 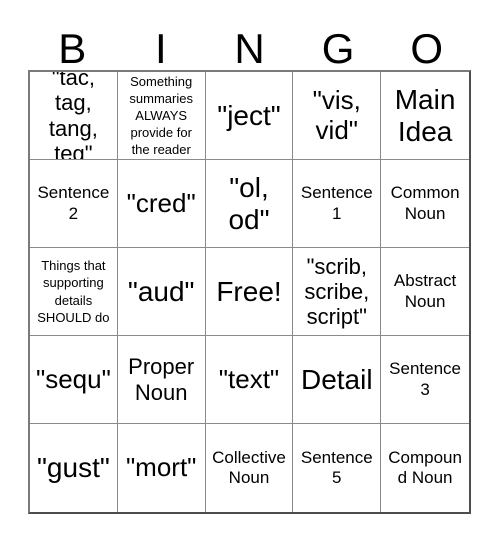 I want to click on bingo-cell: "ol, od", so click(x=249, y=204).